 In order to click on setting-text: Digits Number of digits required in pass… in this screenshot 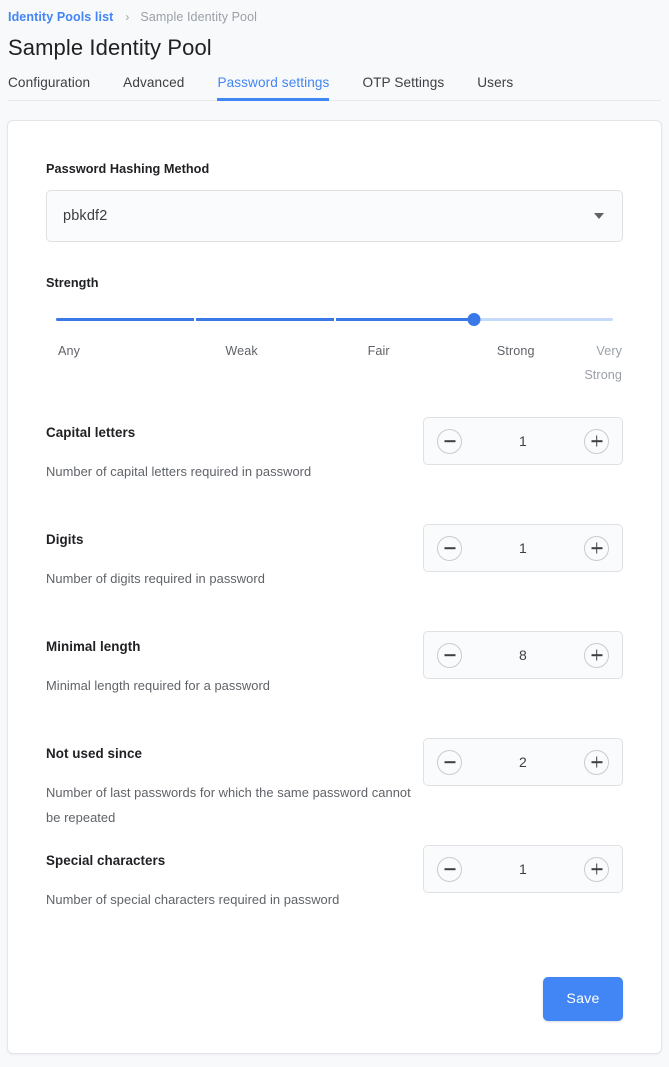, I will do `click(234, 550)`.